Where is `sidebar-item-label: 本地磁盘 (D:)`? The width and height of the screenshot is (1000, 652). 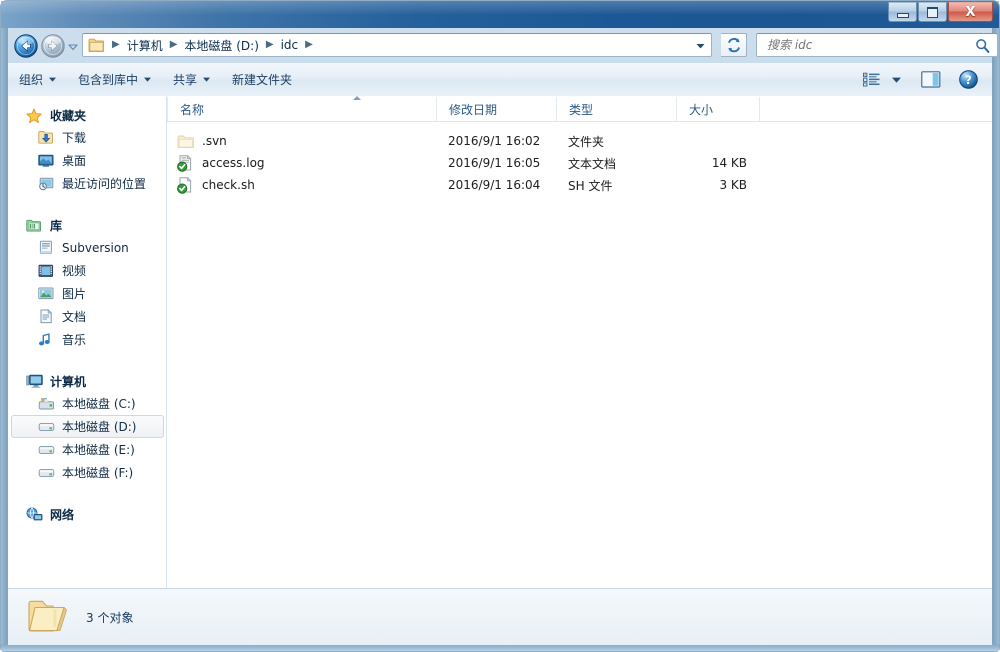
sidebar-item-label: 本地磁盘 (D:) is located at coordinates (99, 427).